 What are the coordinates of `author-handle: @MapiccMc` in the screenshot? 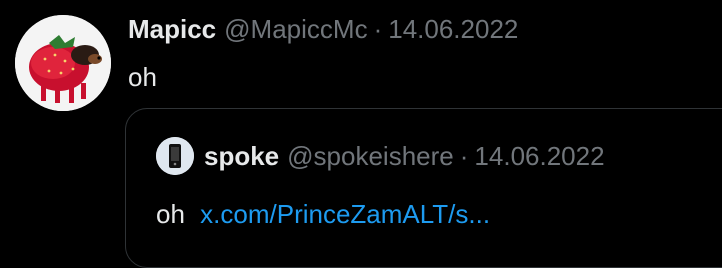 It's located at (295, 29).